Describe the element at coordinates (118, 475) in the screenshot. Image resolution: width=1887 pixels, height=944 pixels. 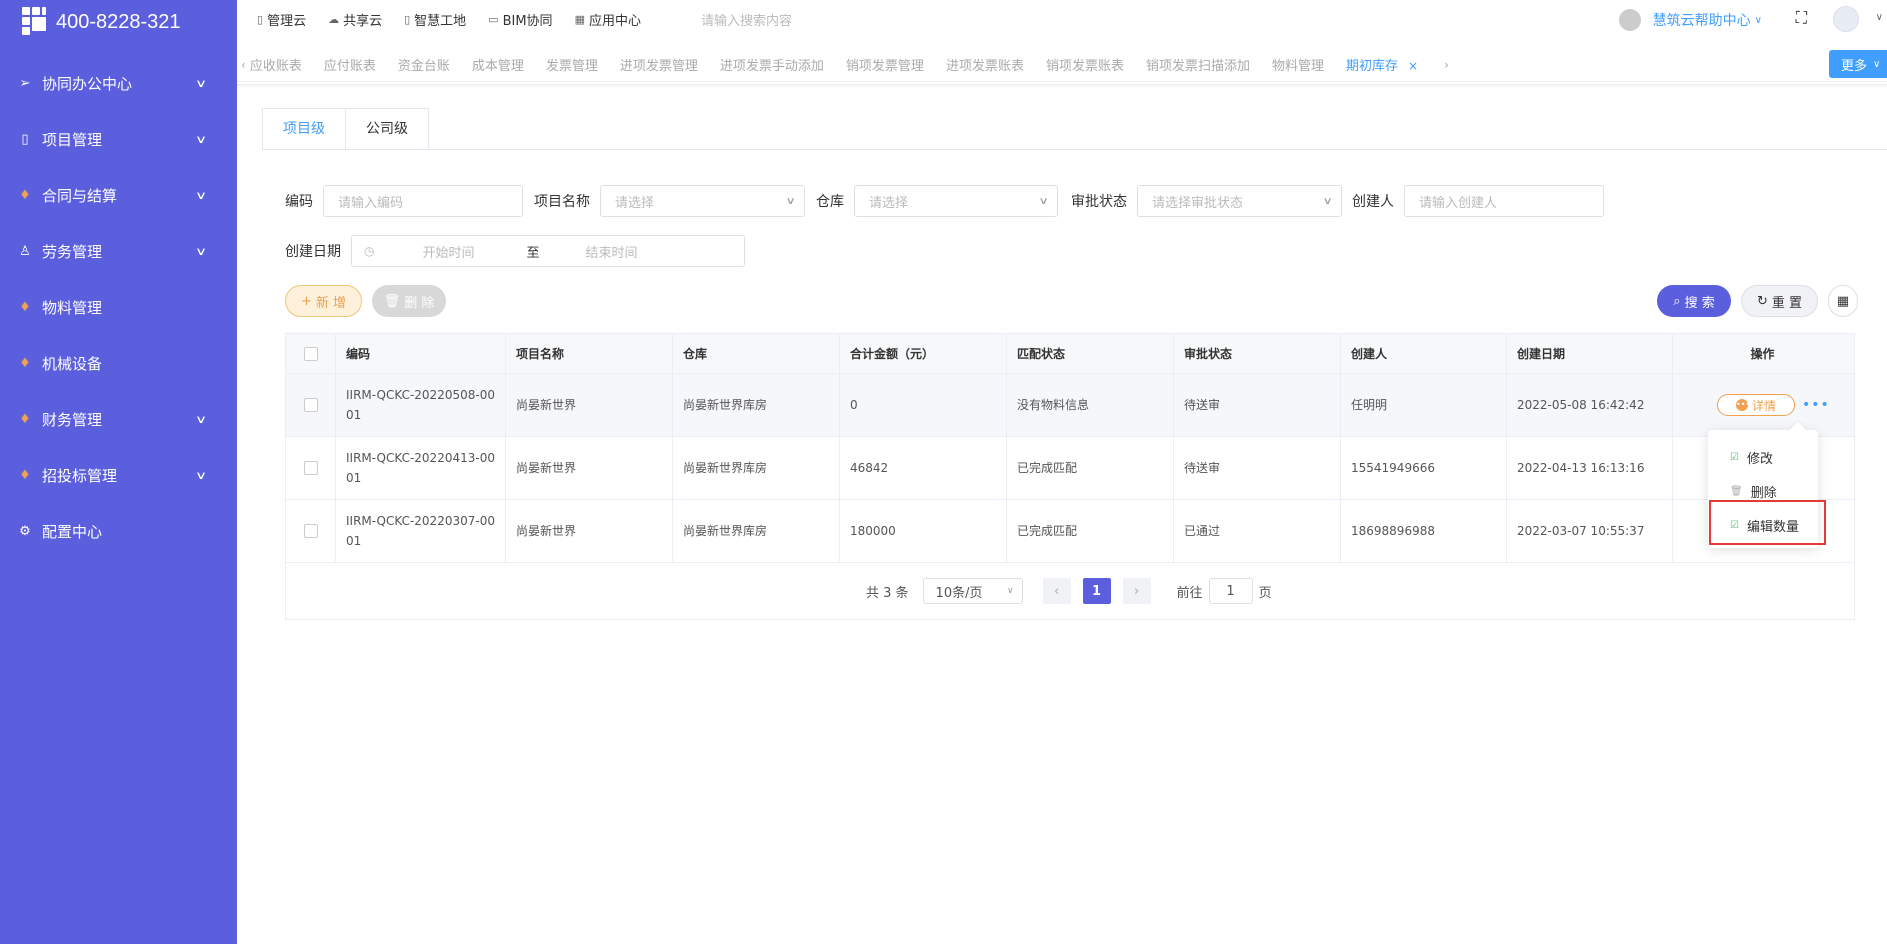
I see `sidebar-item-7: ♦ 招投标管理 ∨` at that location.